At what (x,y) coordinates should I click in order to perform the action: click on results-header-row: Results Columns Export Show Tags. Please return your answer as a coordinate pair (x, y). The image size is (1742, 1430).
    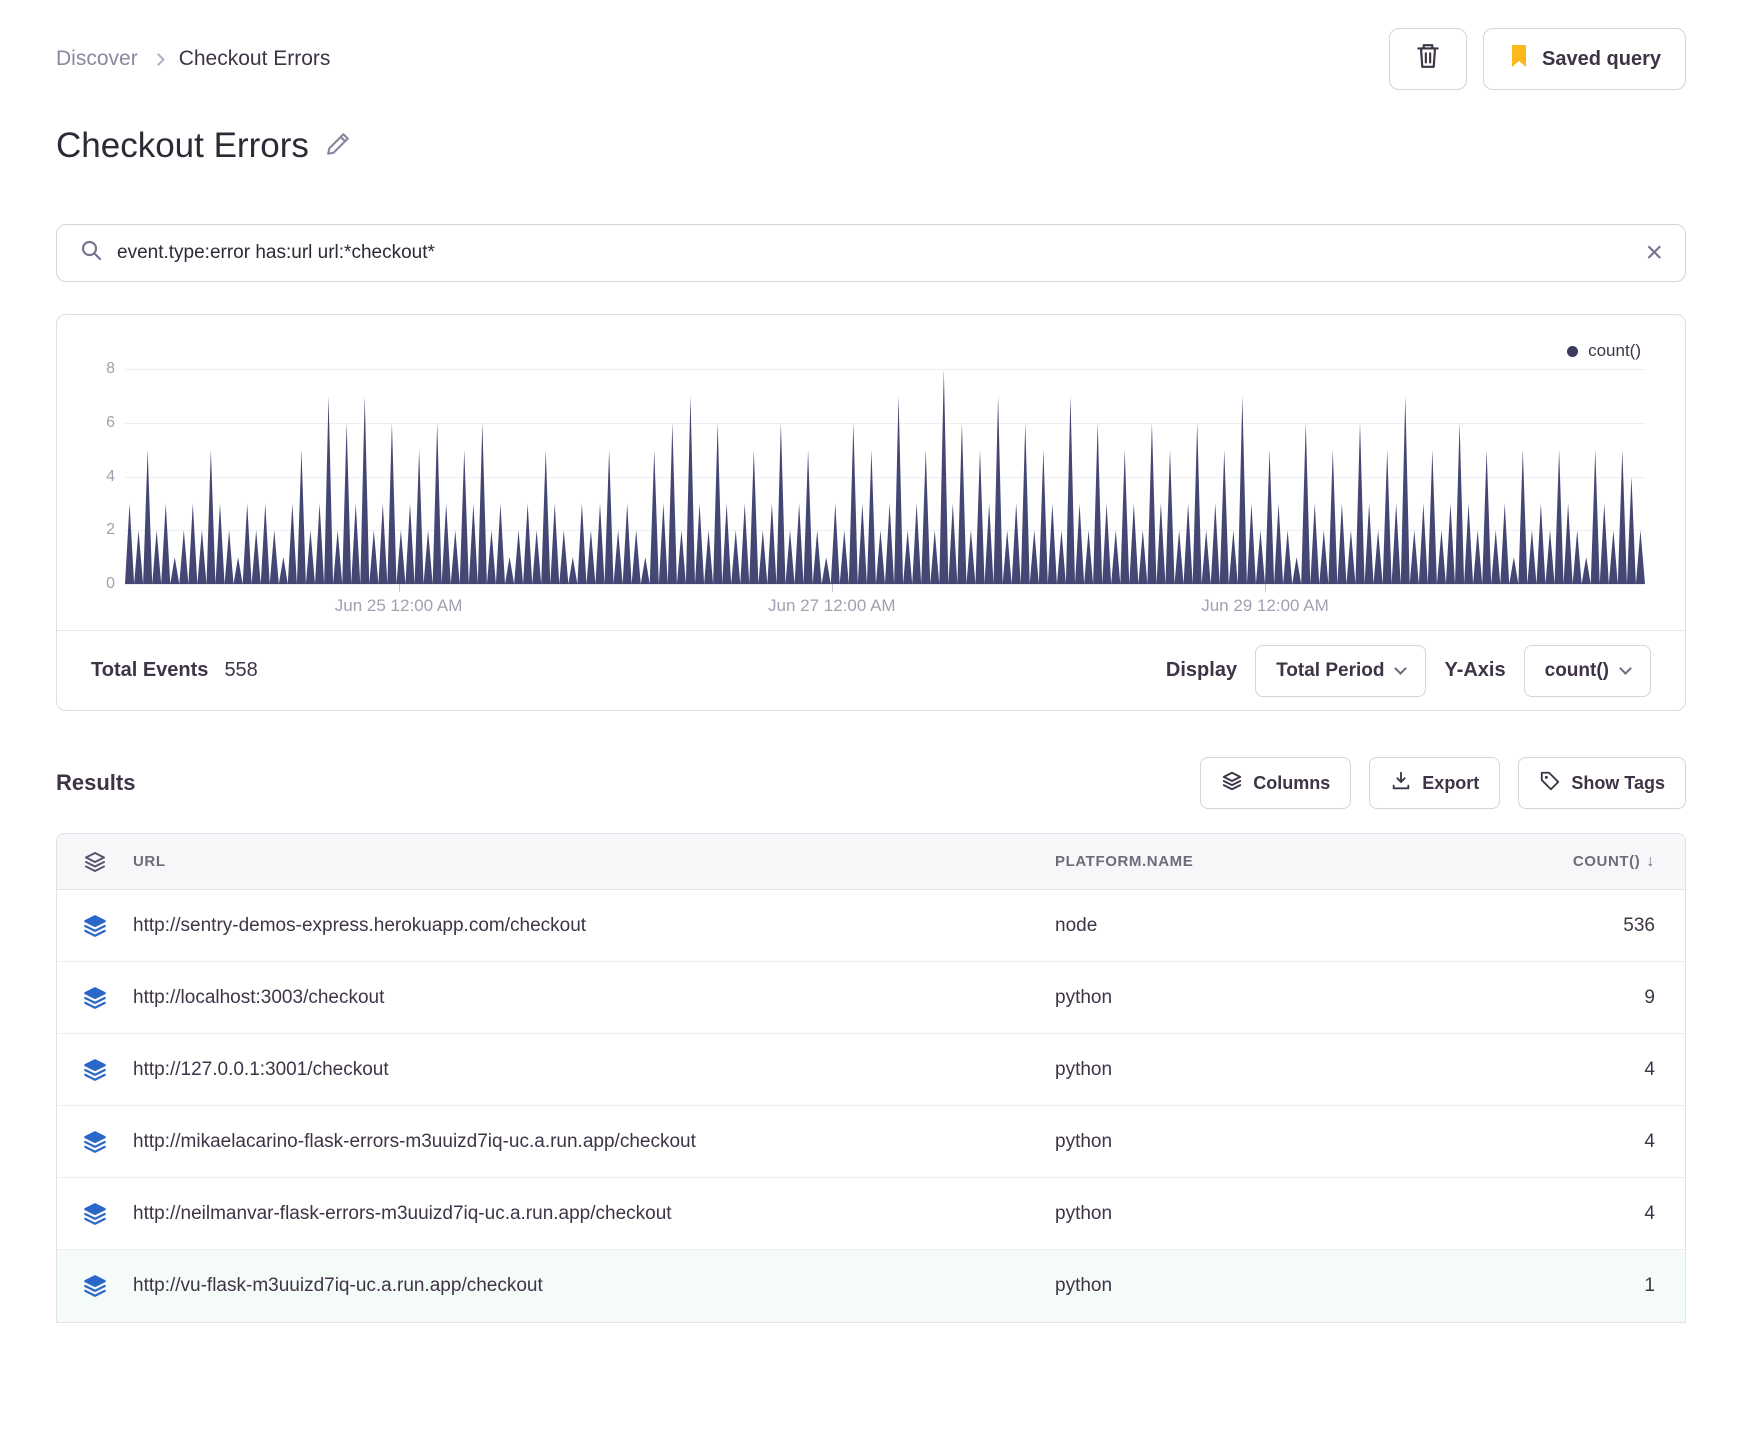
    Looking at the image, I should click on (871, 783).